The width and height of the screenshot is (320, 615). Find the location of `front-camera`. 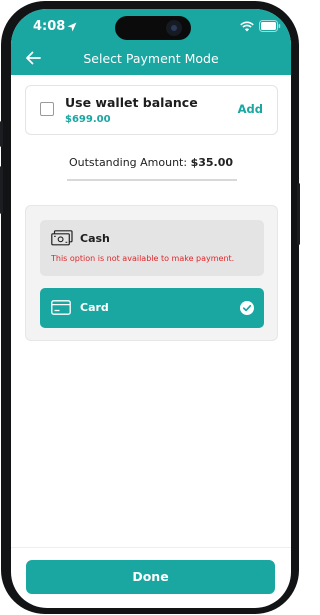

front-camera is located at coordinates (174, 28).